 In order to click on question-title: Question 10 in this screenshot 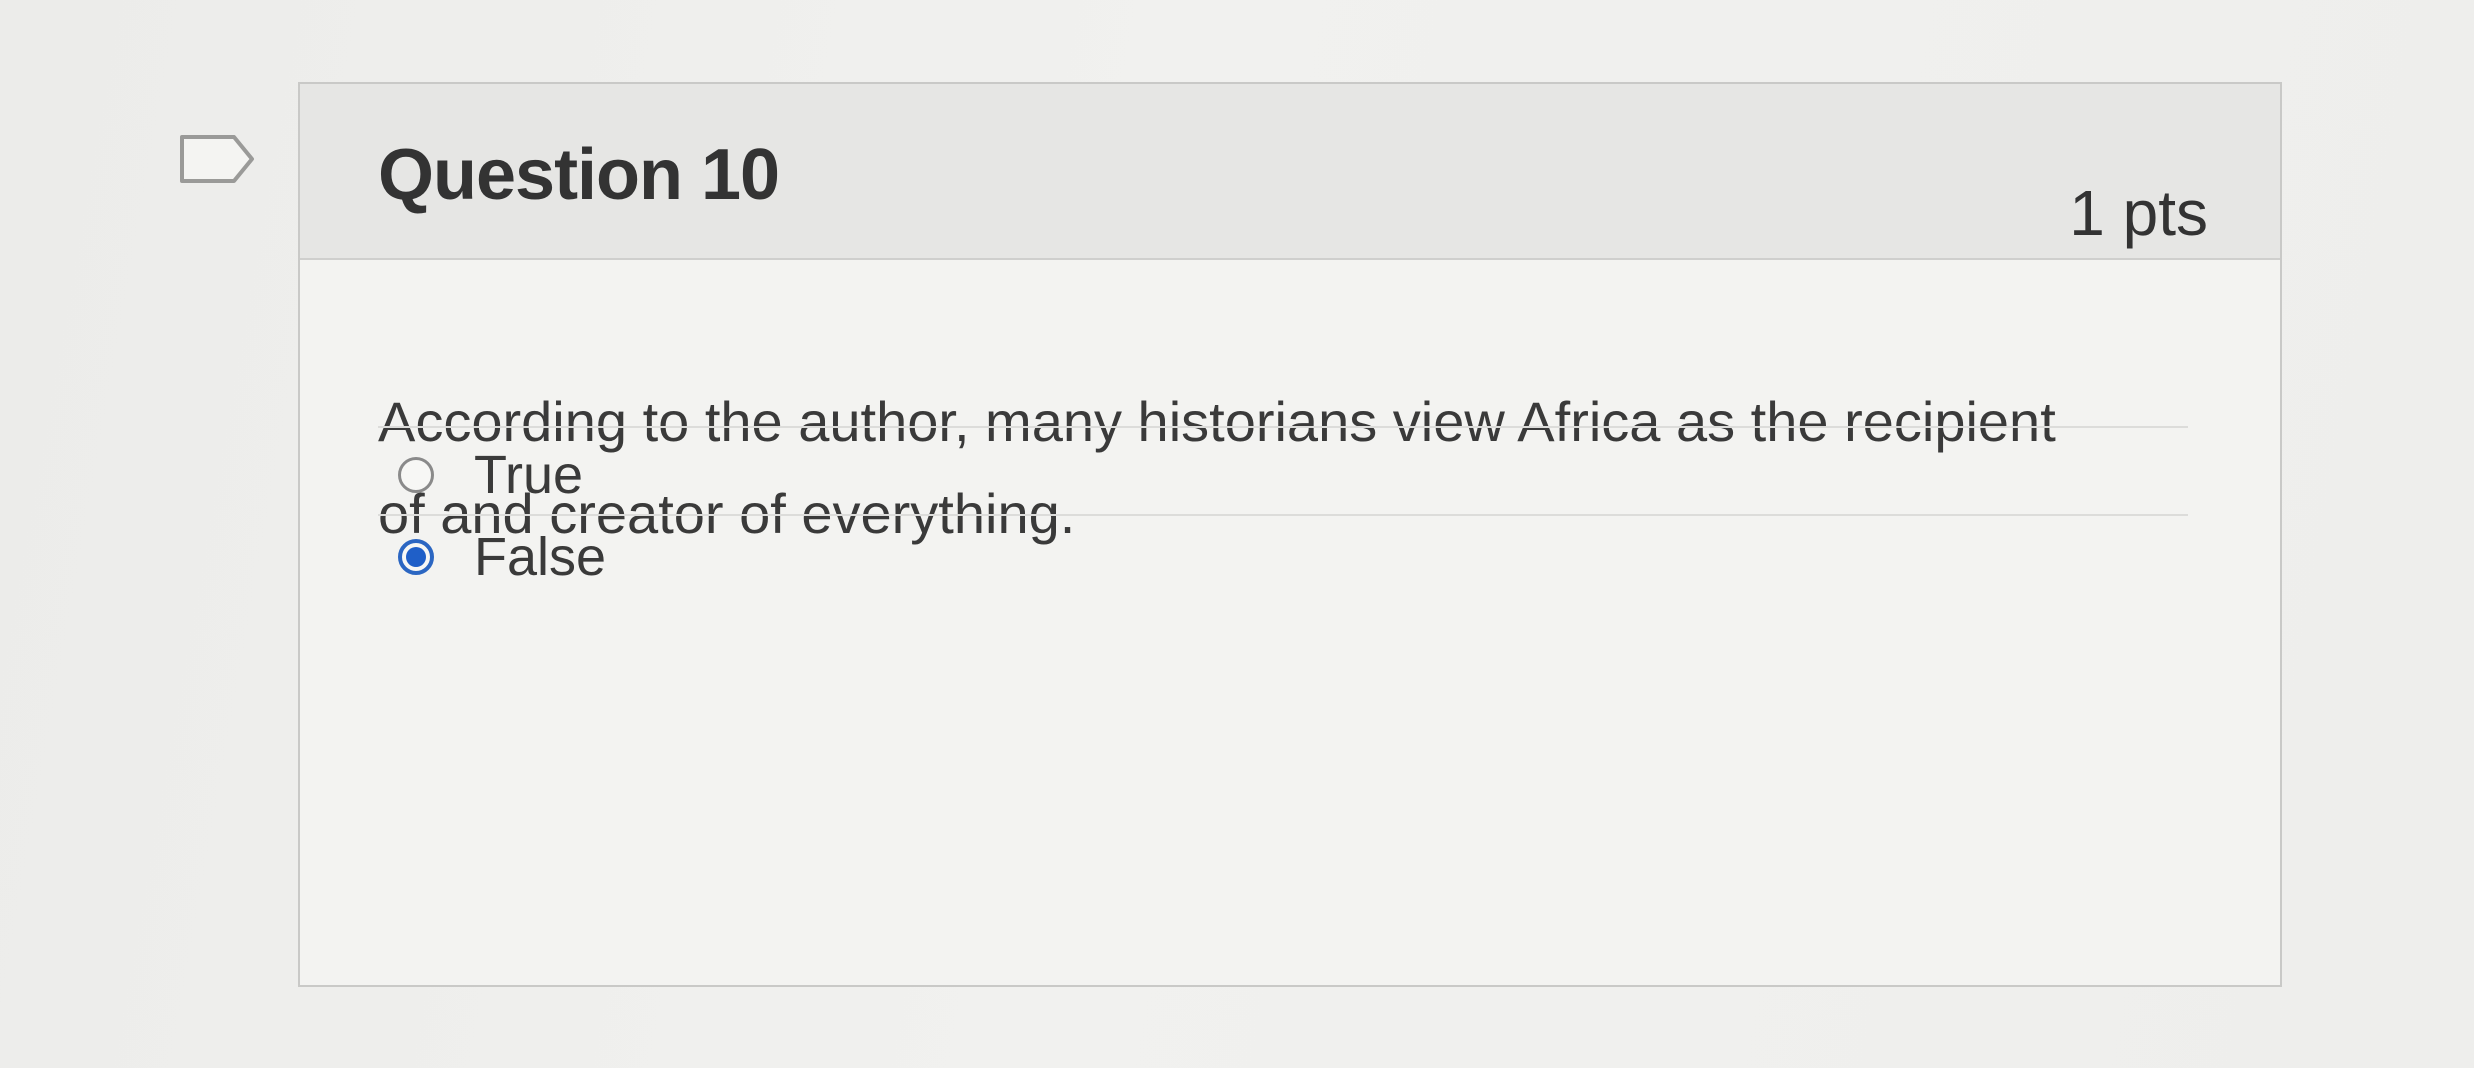, I will do `click(579, 175)`.